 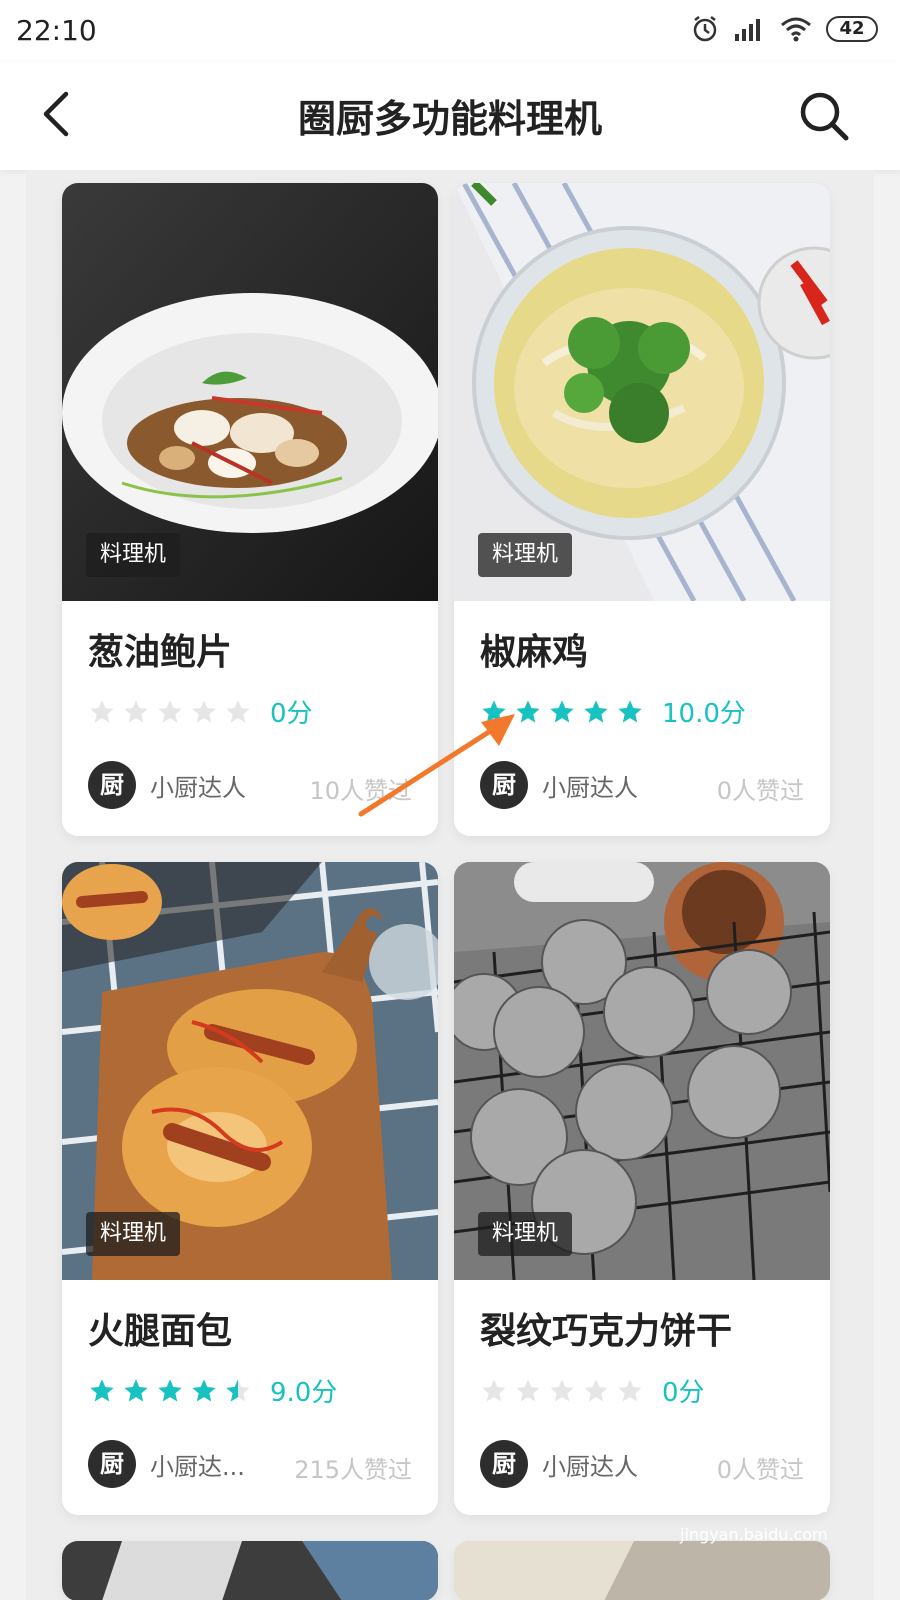 What do you see at coordinates (238, 1389) in the screenshot?
I see `star-half-icon` at bounding box center [238, 1389].